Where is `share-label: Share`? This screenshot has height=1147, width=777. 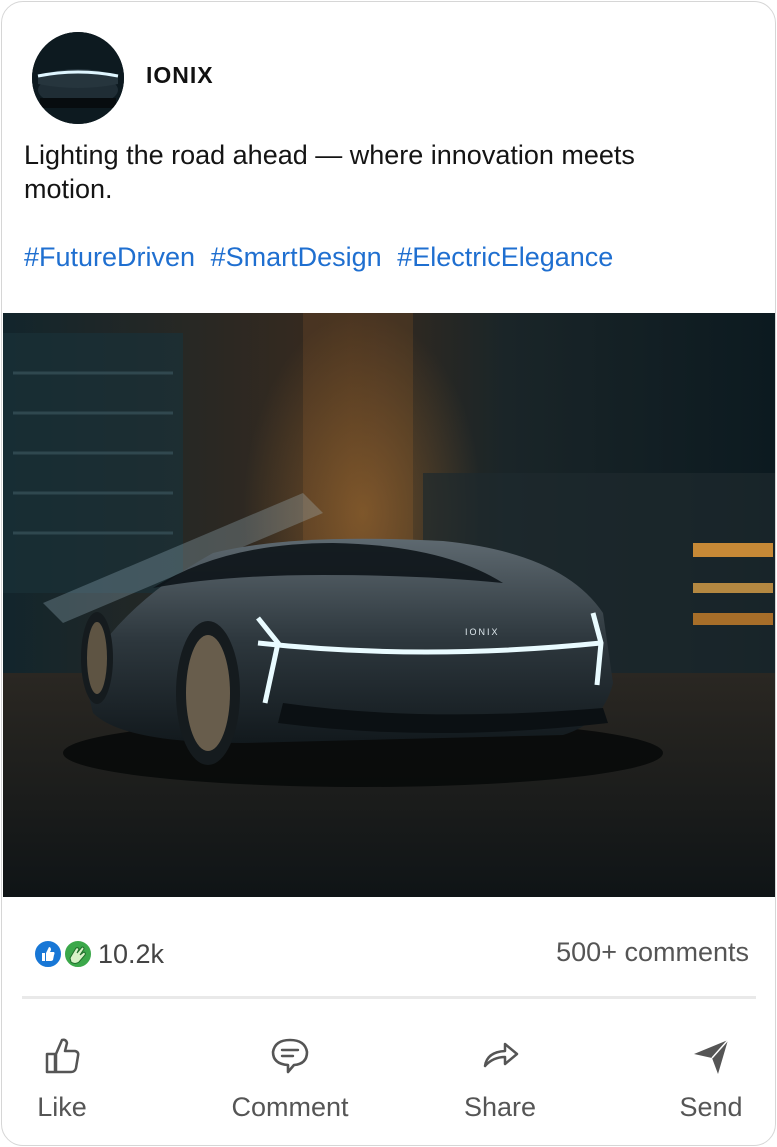 share-label: Share is located at coordinates (500, 1107).